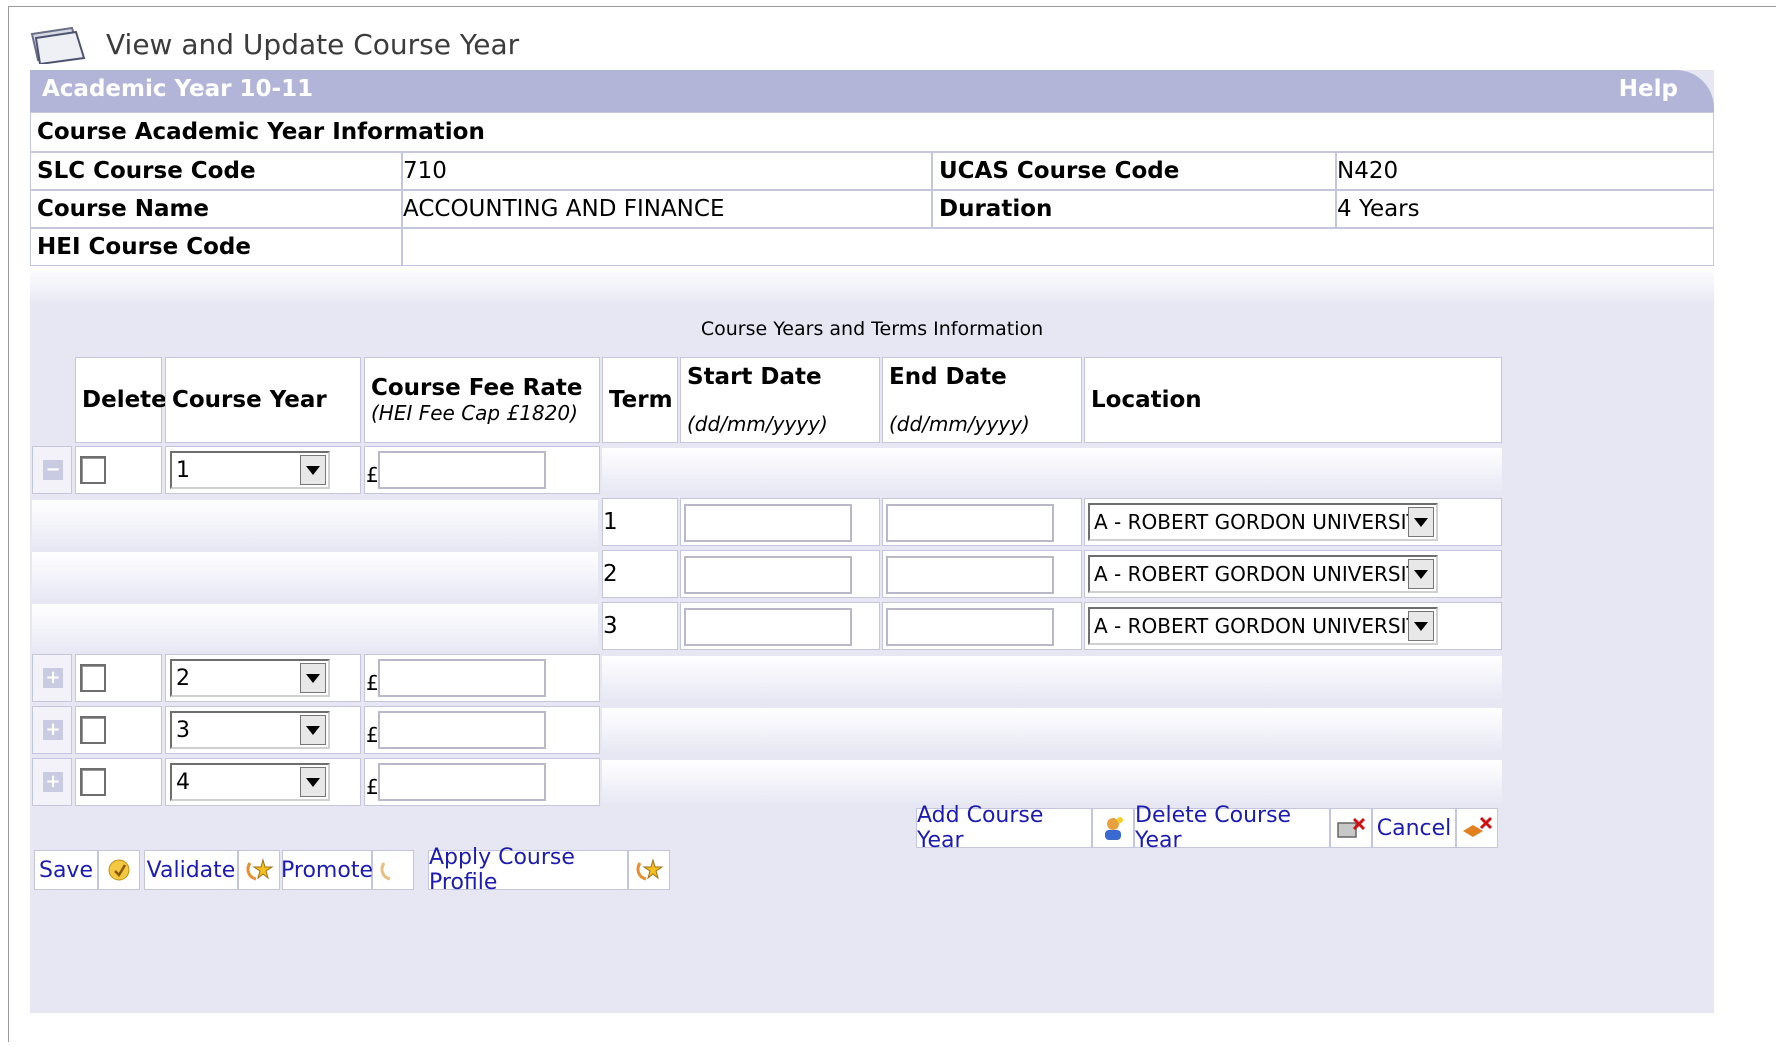 The image size is (1783, 1045). Describe the element at coordinates (250, 470) in the screenshot. I see `year-1-course-year-select: 1` at that location.